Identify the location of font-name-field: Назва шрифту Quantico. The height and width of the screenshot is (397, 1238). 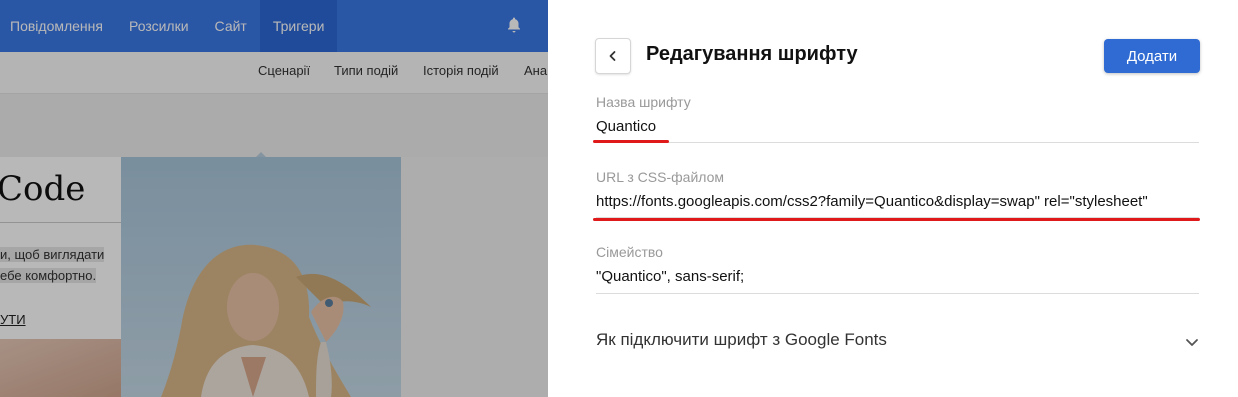
(897, 119).